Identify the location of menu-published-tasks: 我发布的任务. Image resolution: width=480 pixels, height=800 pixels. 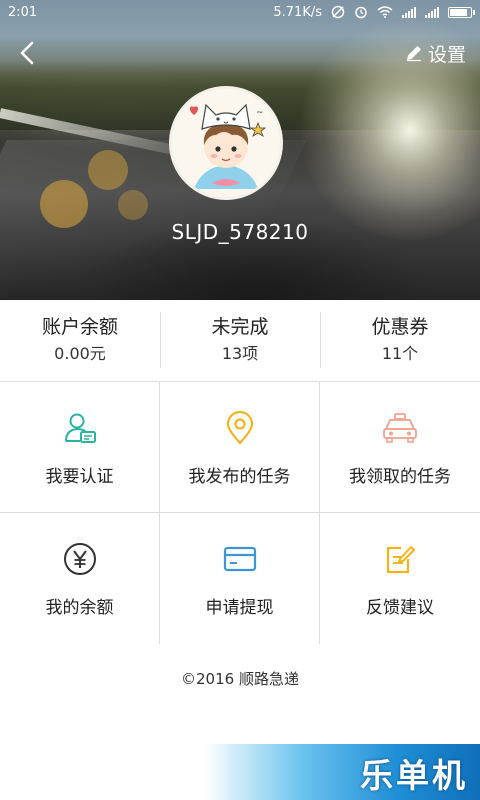
(240, 447).